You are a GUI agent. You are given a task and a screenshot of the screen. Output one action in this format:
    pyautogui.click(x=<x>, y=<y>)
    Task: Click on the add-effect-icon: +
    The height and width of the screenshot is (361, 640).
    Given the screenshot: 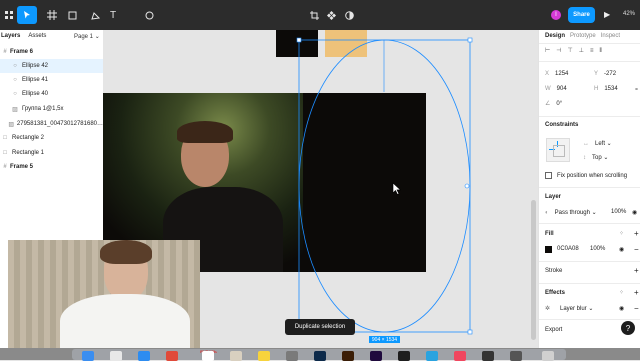 What is the action you would take?
    pyautogui.click(x=636, y=292)
    